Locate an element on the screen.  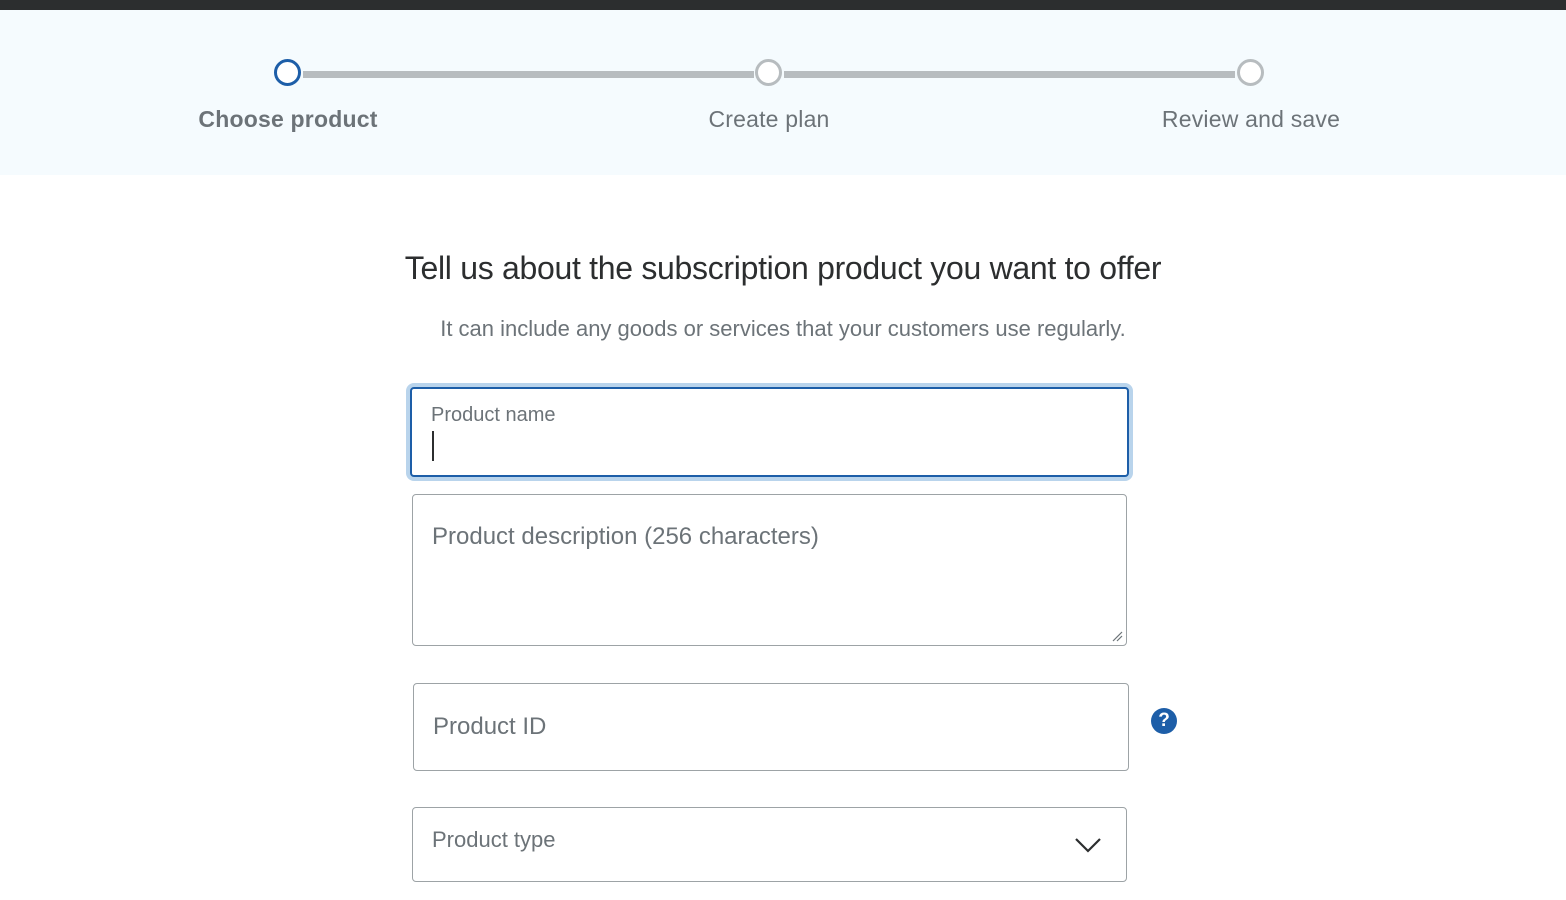
step-label-review-and-save: Review and save is located at coordinates (1251, 119).